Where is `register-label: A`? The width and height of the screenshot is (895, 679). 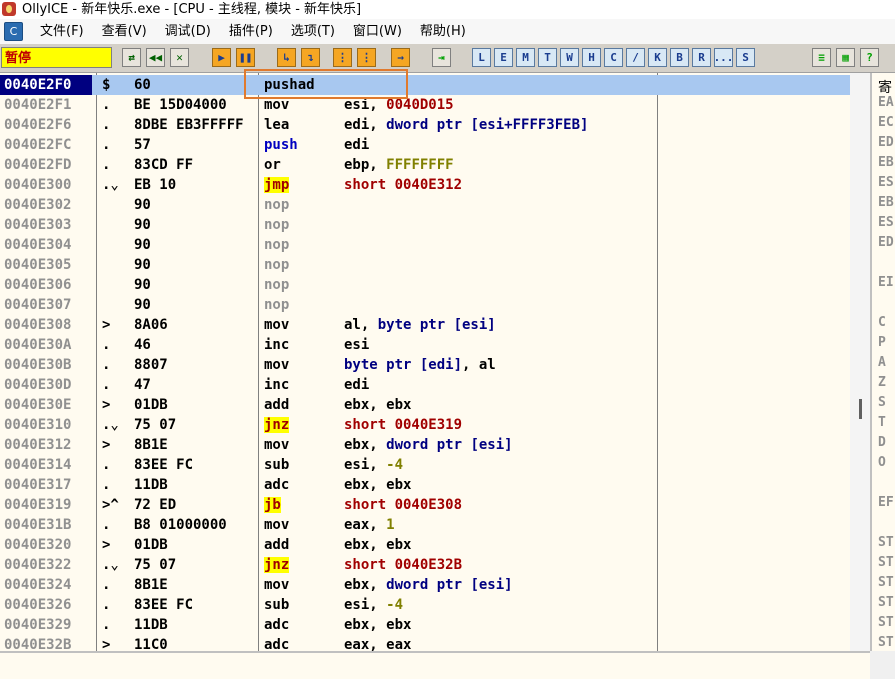 register-label: A is located at coordinates (882, 362).